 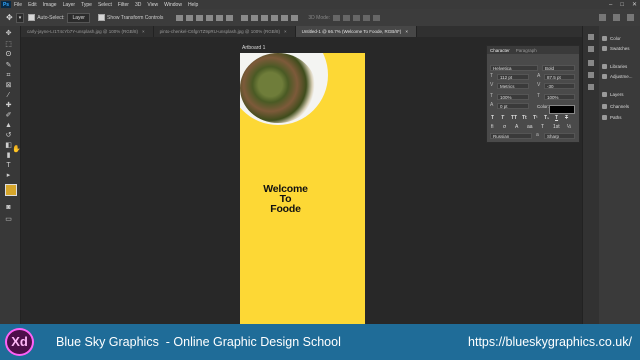 I want to click on frame-tool-icon: ⊠, so click(x=8, y=85).